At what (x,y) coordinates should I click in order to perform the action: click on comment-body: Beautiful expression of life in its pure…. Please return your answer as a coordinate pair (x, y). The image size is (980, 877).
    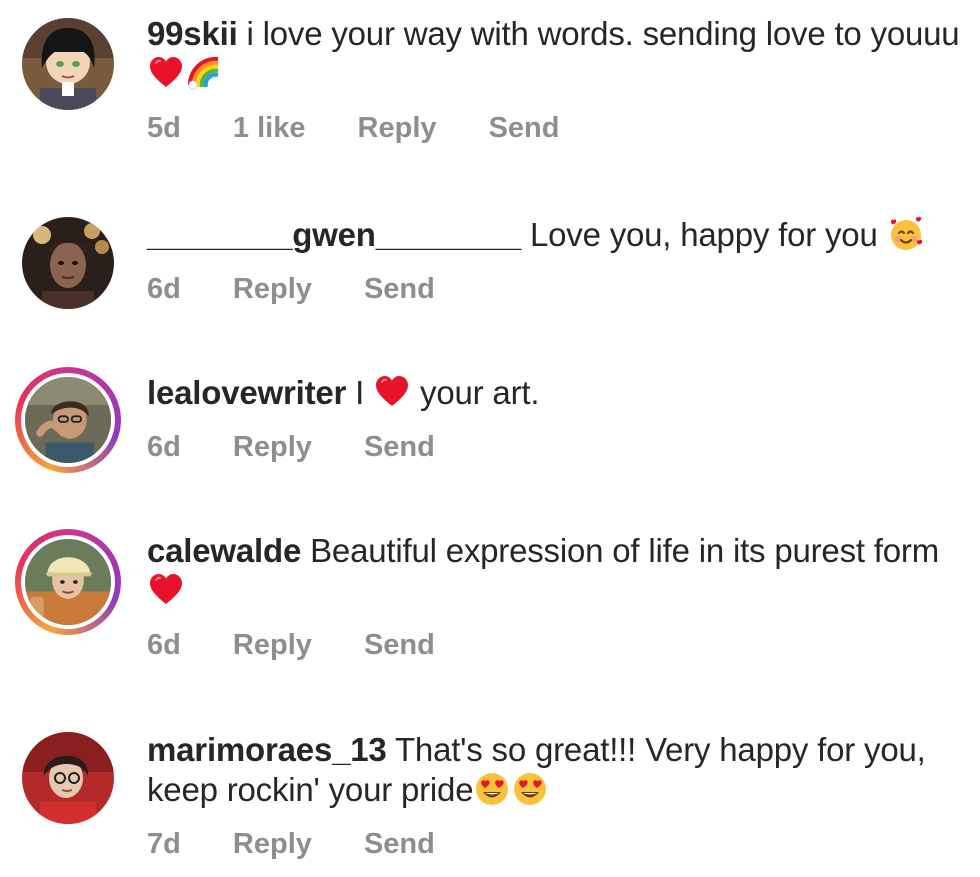
    Looking at the image, I should click on (625, 550).